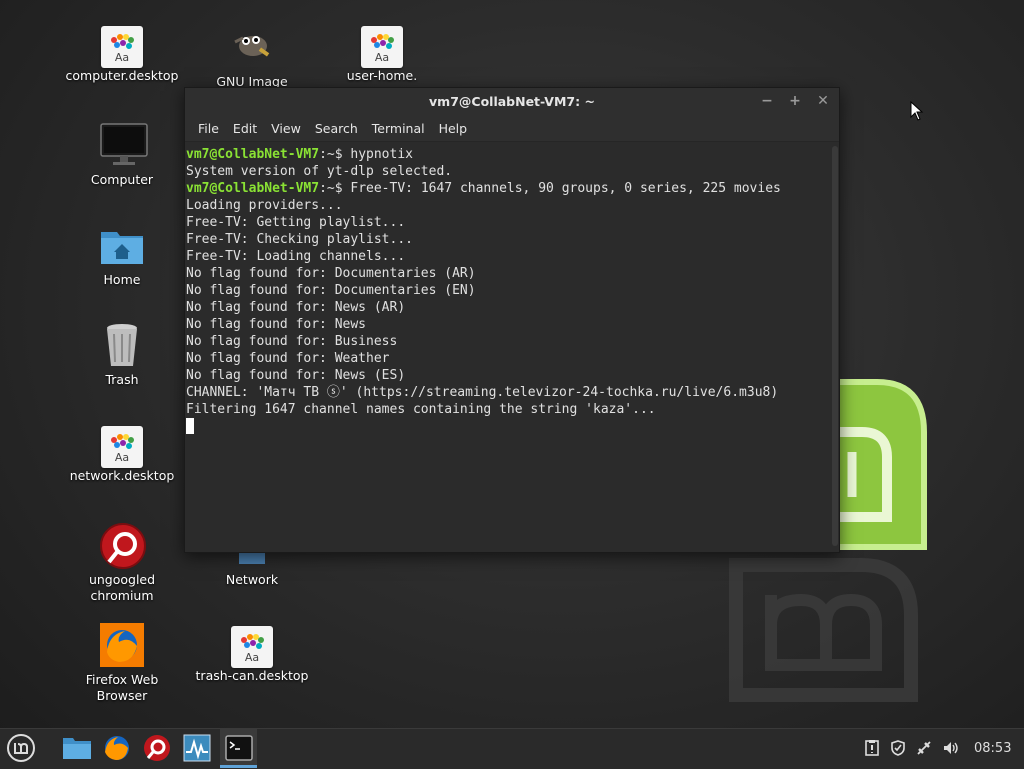 This screenshot has height=769, width=1024. I want to click on linux-mint-logo, so click(879, 464).